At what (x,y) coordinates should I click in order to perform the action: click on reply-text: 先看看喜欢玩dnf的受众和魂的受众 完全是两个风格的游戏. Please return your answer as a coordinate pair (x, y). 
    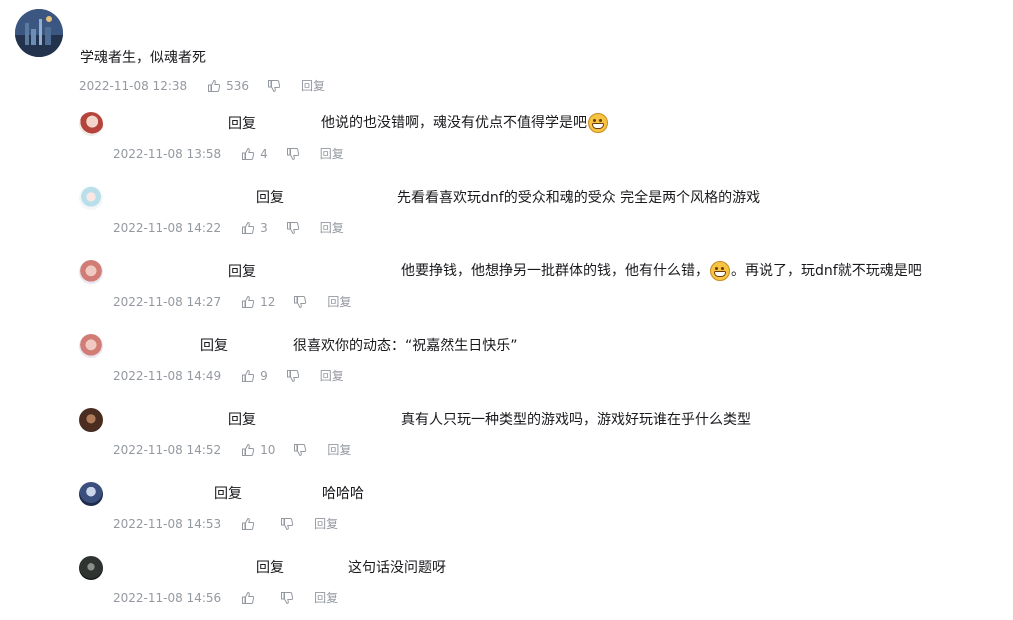
    Looking at the image, I should click on (579, 198).